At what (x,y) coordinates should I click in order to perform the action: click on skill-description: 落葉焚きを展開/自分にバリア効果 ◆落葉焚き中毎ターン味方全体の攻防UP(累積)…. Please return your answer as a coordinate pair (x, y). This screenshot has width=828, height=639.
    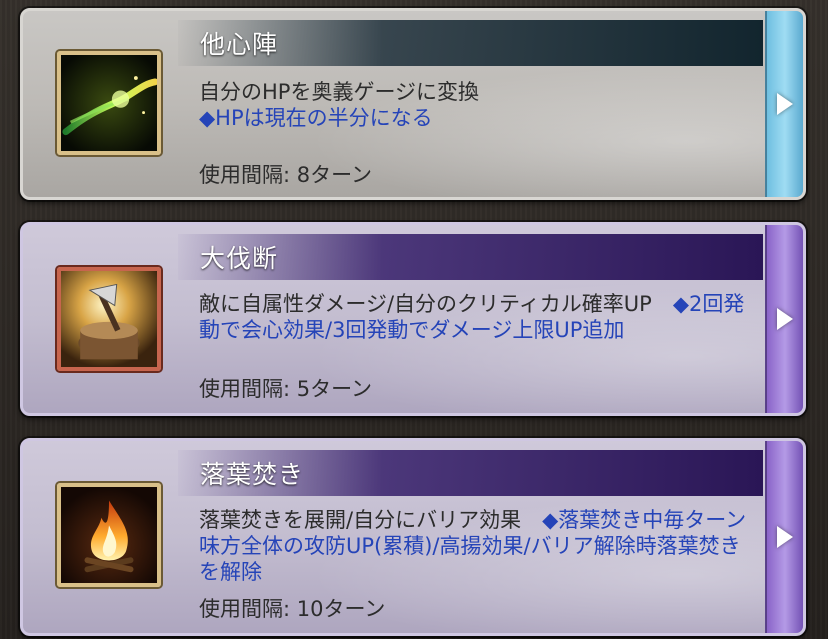
    Looking at the image, I should click on (476, 546).